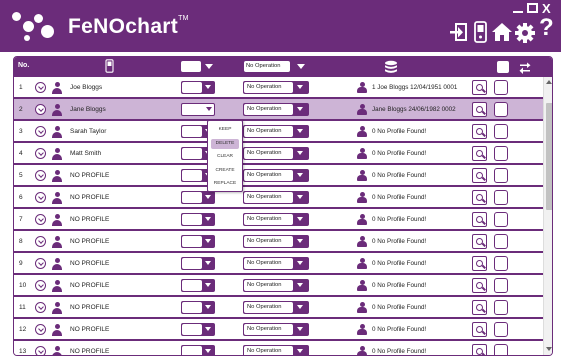 Image resolution: width=561 pixels, height=361 pixels. Describe the element at coordinates (267, 67) in the screenshot. I see `bulk-operation-select: No Operation` at that location.